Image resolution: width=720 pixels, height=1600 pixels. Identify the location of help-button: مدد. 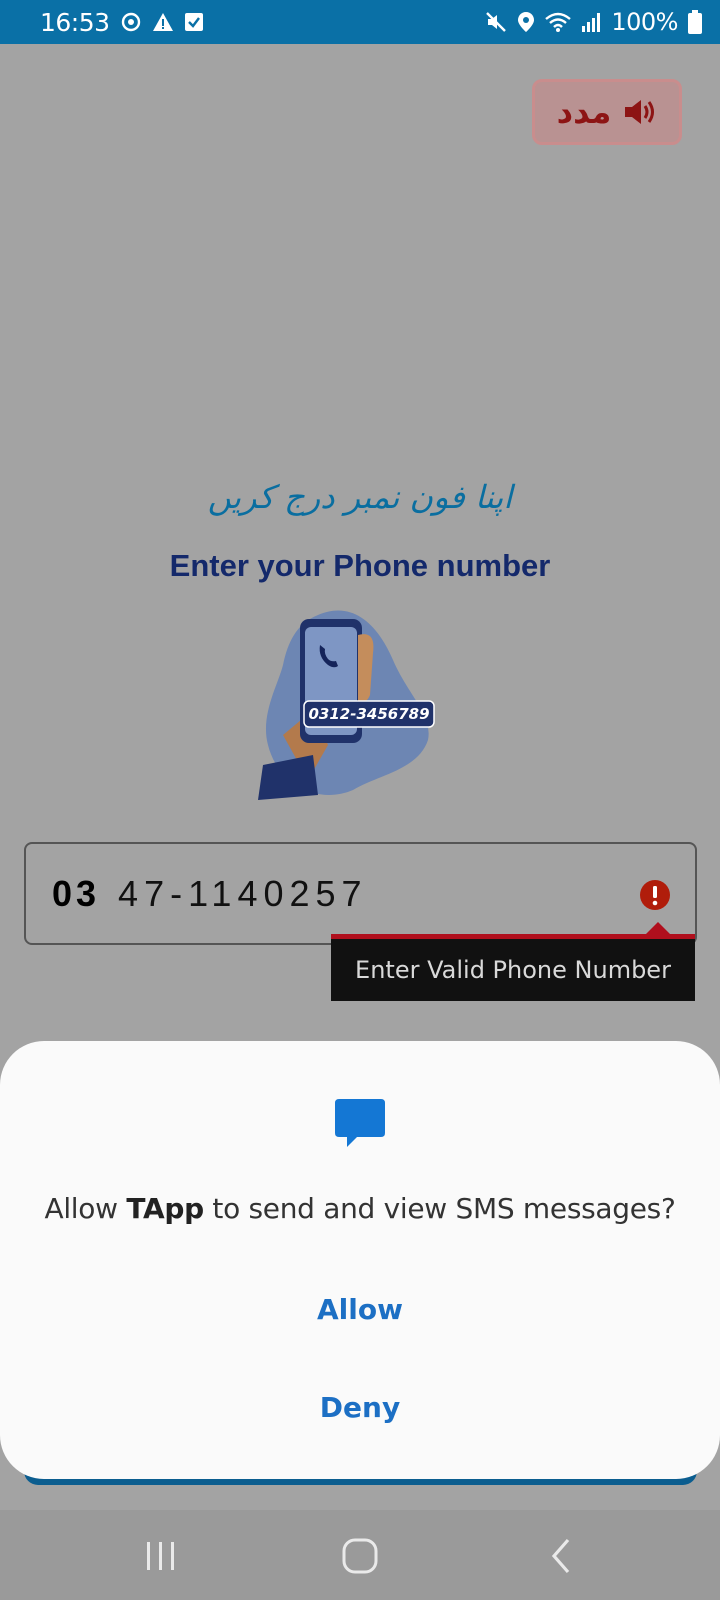
(607, 112).